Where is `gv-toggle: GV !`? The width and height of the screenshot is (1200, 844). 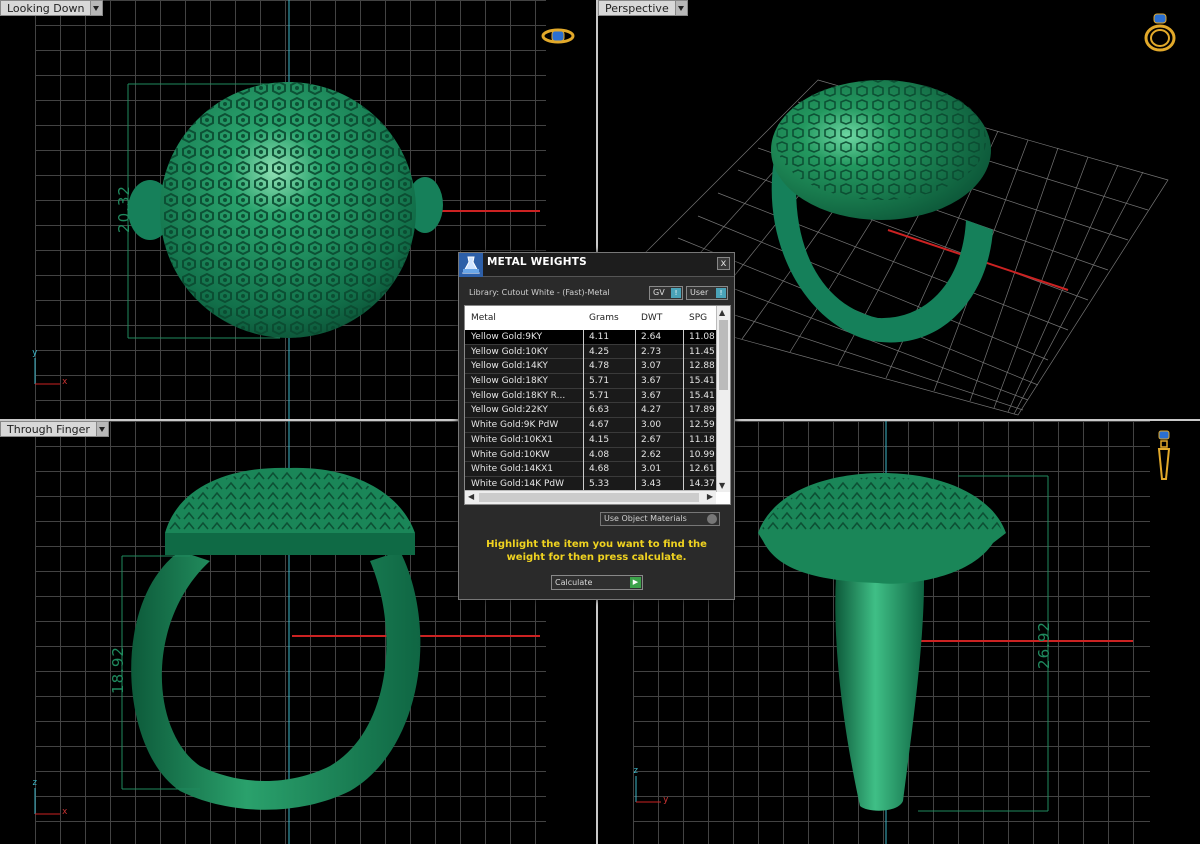 gv-toggle: GV ! is located at coordinates (666, 293).